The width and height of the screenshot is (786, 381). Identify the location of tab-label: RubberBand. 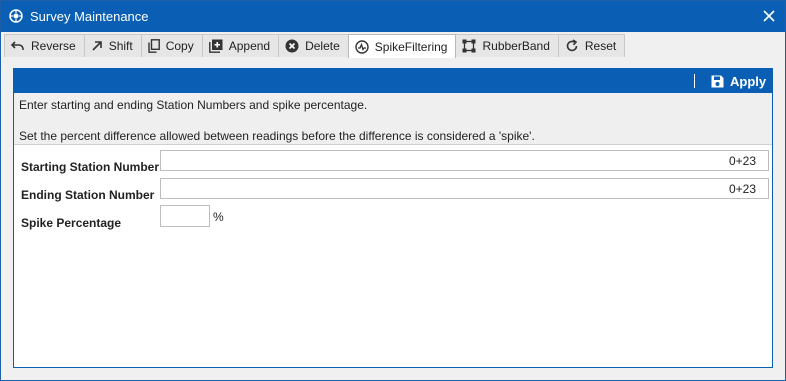
(516, 46).